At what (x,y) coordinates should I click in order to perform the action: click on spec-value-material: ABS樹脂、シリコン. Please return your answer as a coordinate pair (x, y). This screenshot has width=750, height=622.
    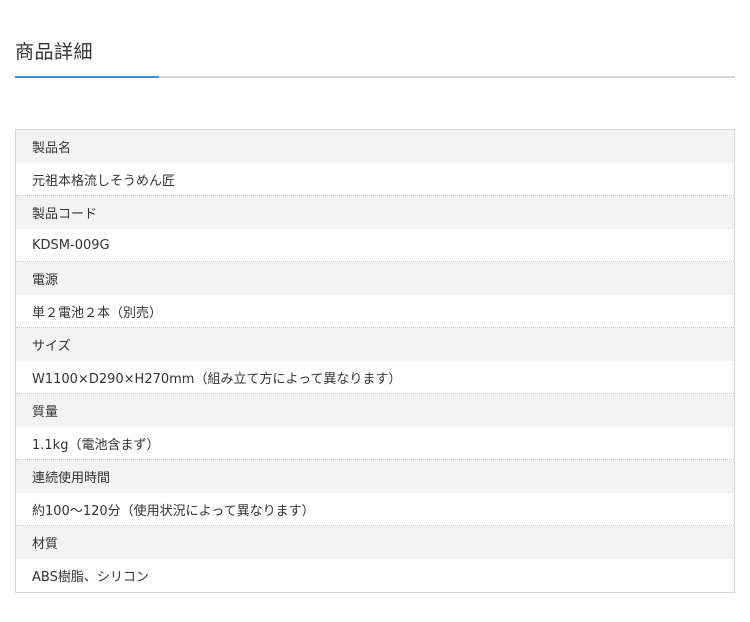
    Looking at the image, I should click on (375, 575).